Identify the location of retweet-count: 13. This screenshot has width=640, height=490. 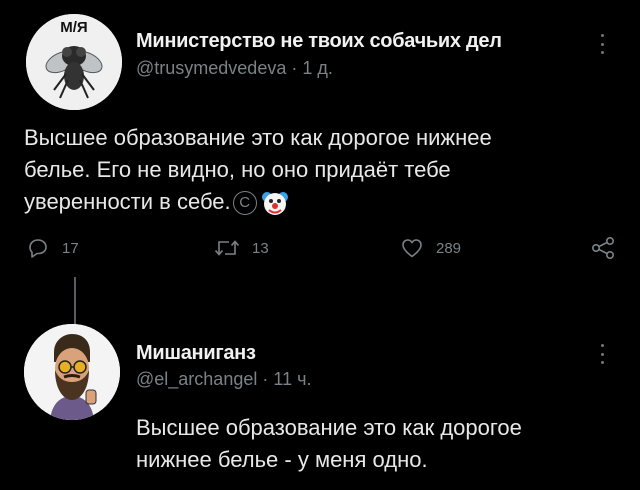
(260, 248).